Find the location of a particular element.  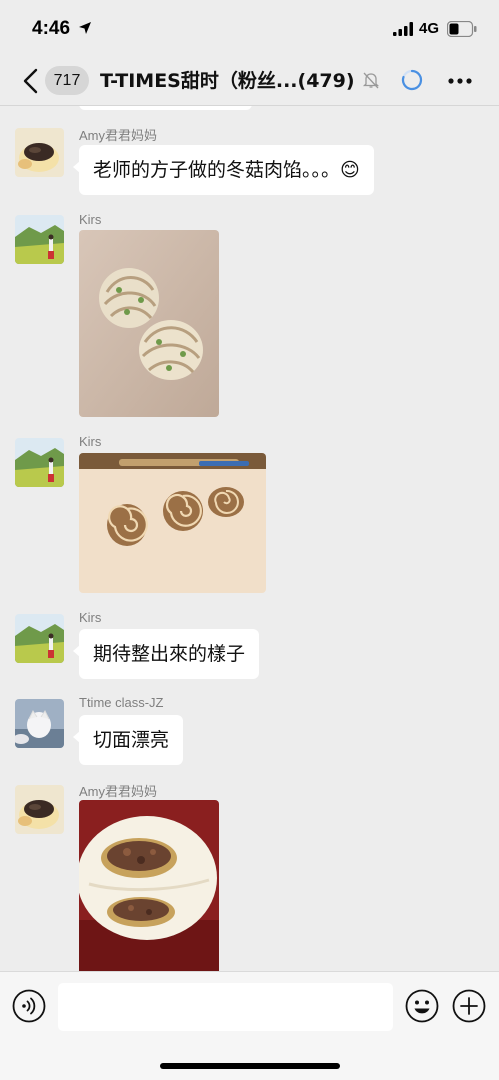

chat-title: T-TIMES甜时（粉丝...(479) is located at coordinates (227, 81).